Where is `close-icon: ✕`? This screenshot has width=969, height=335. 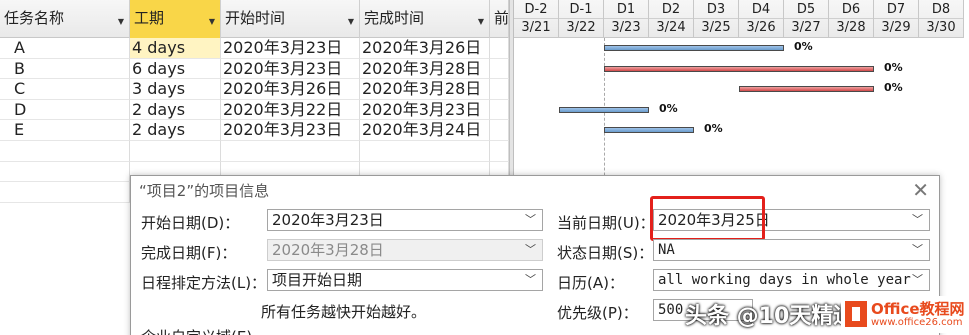
close-icon: ✕ is located at coordinates (920, 190).